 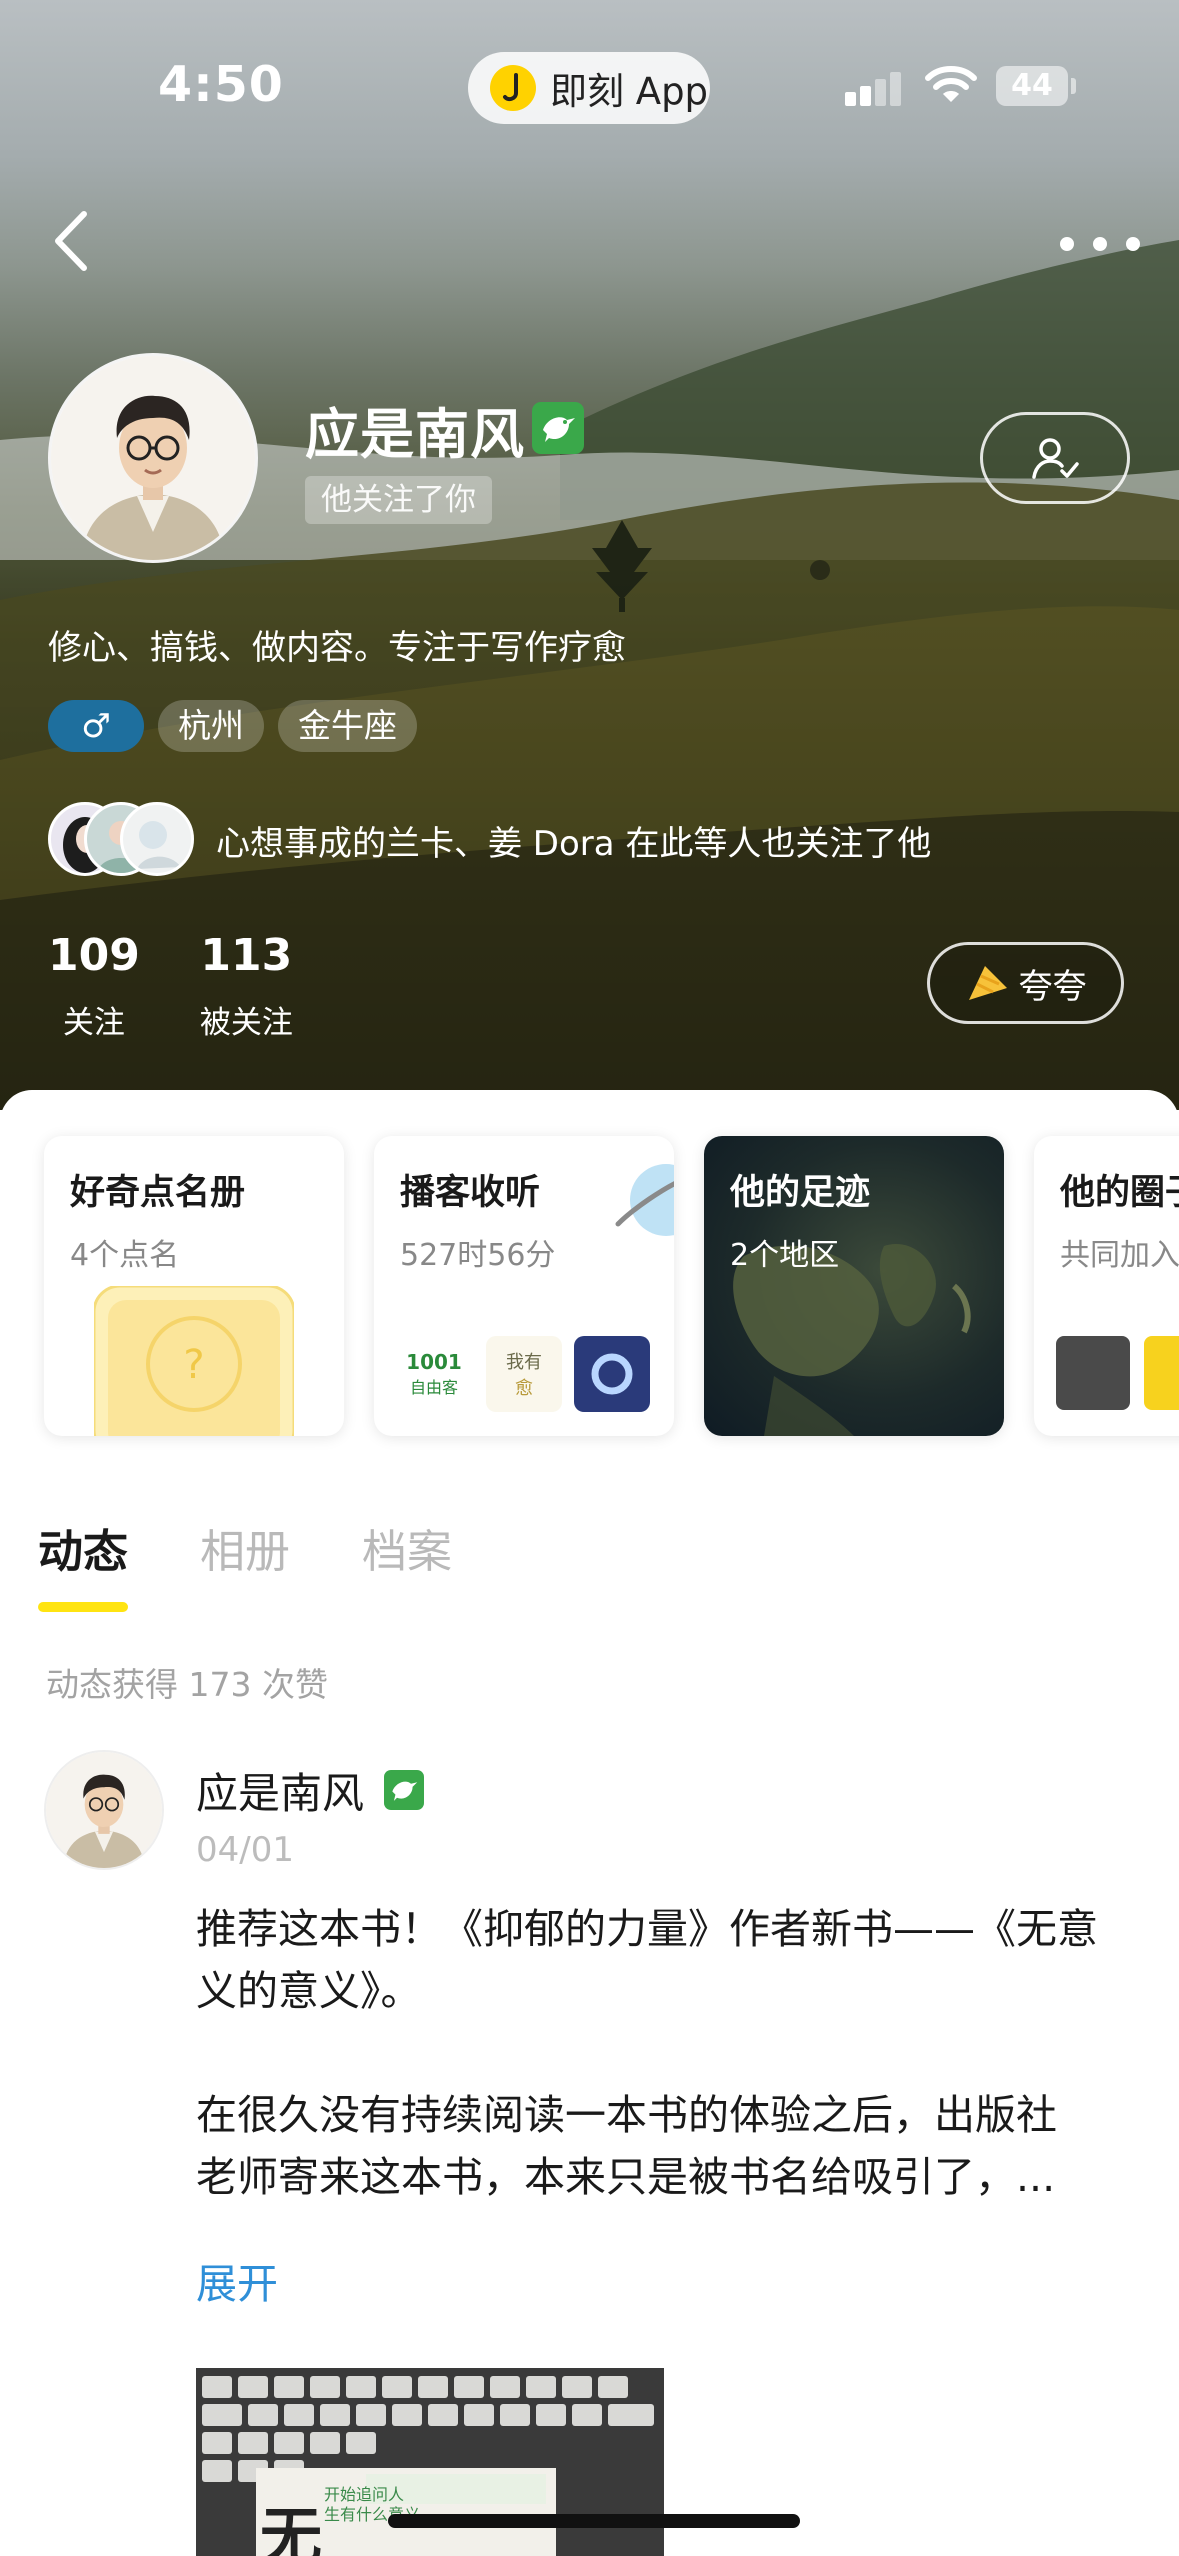 I want to click on profile-tags: ♂ 杭州 金牛座, so click(x=232, y=726).